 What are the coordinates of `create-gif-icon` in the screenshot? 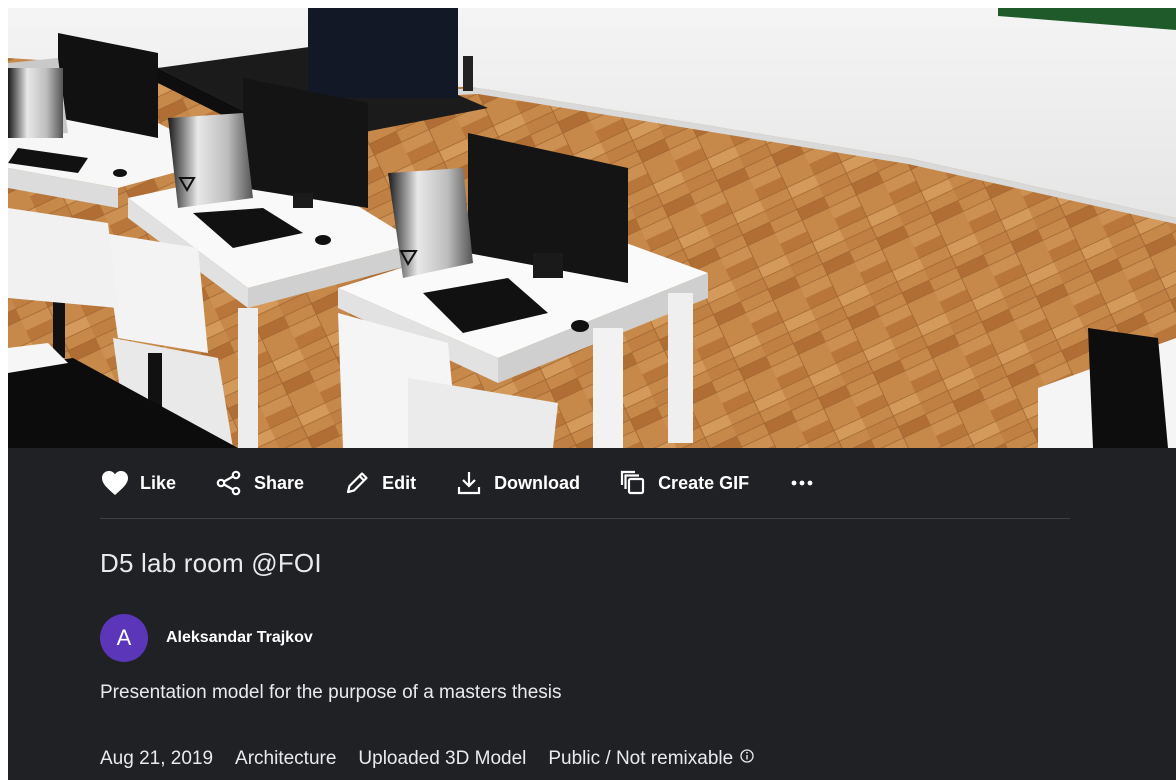 It's located at (633, 483).